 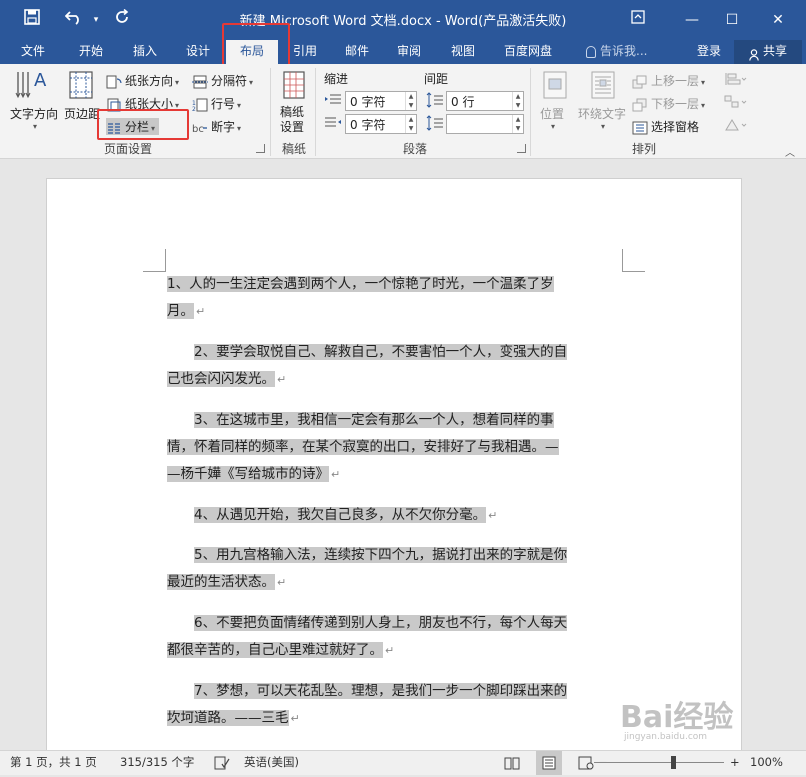 I want to click on zoom-slider, so click(x=659, y=762).